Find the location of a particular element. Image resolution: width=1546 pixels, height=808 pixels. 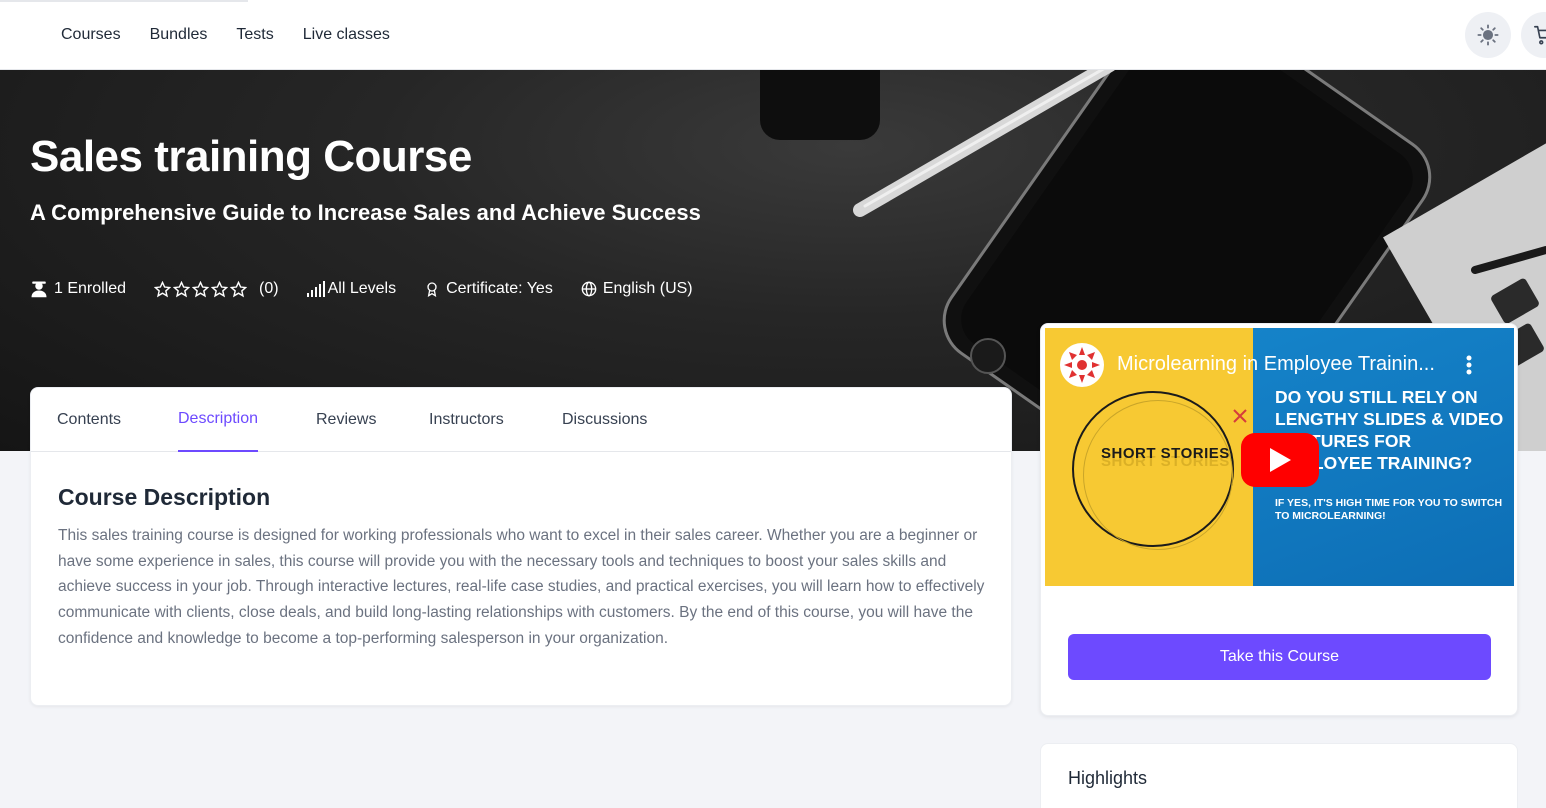

language-info: English (US) is located at coordinates (637, 289).